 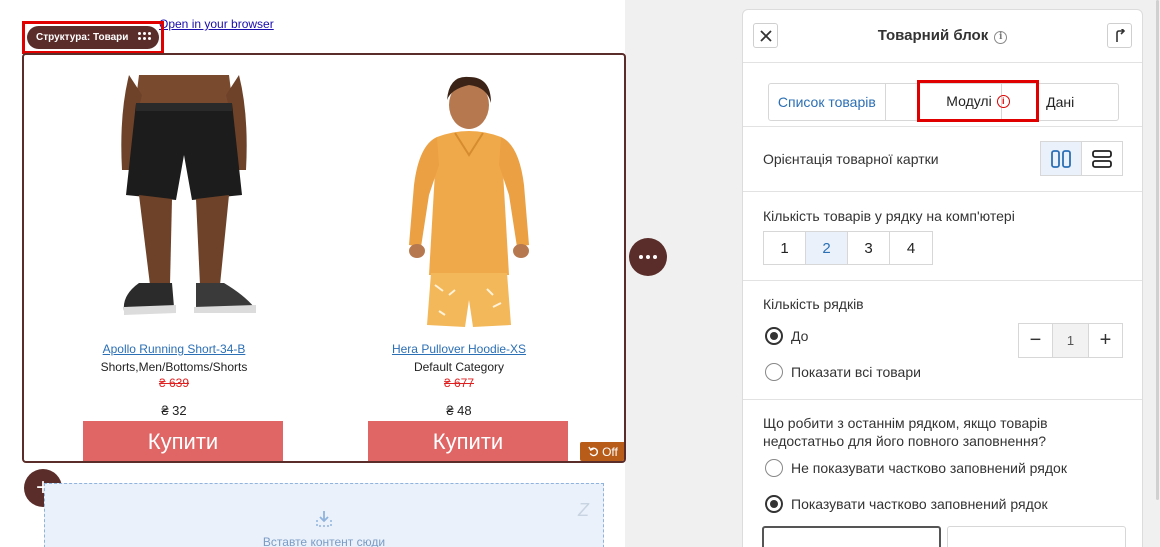 I want to click on move-up-button, so click(x=1119, y=35).